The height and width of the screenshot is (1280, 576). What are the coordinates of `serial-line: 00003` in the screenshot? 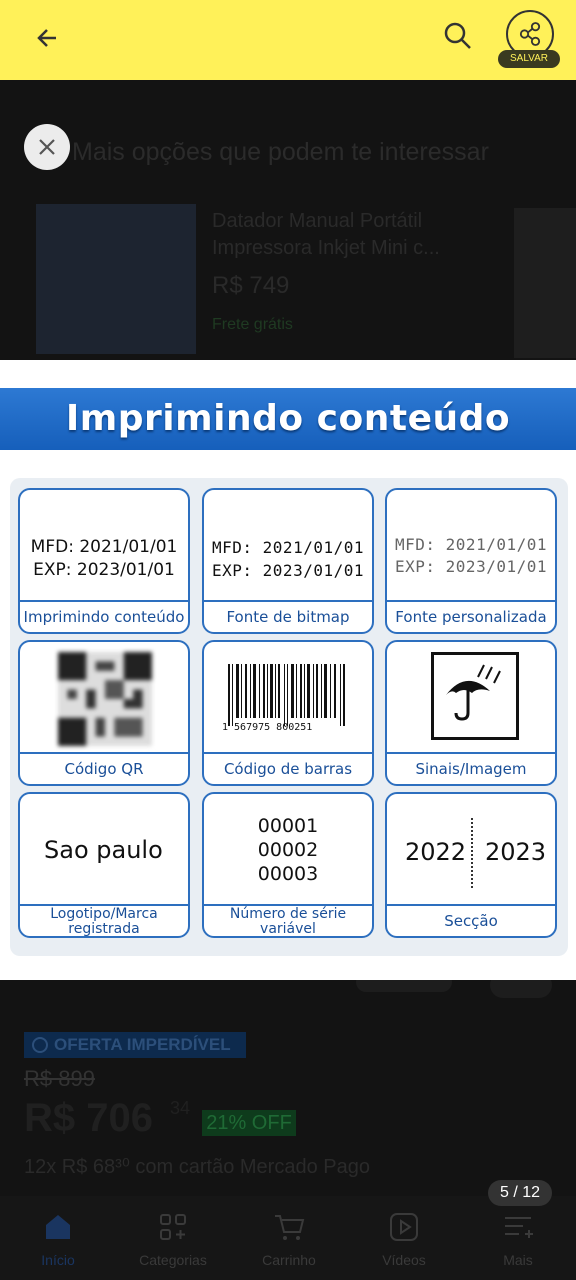 It's located at (288, 874).